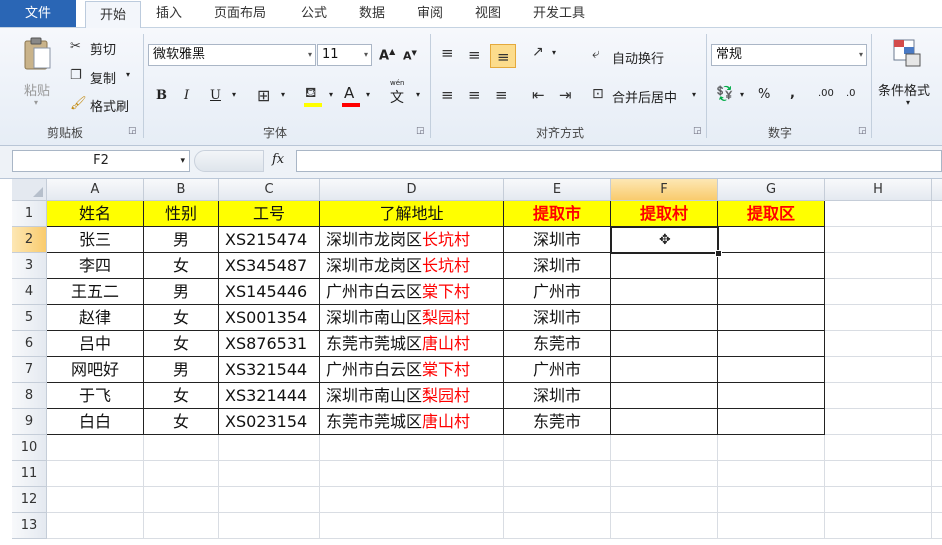  I want to click on cell-h8, so click(878, 396).